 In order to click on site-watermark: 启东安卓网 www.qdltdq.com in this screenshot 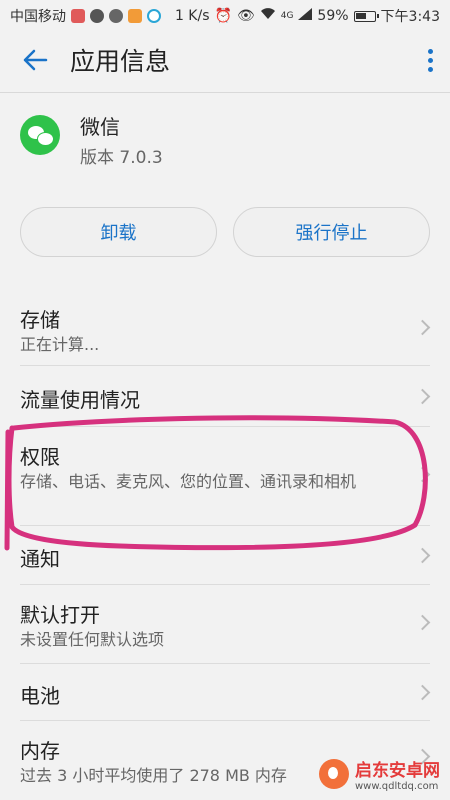, I will do `click(379, 774)`.